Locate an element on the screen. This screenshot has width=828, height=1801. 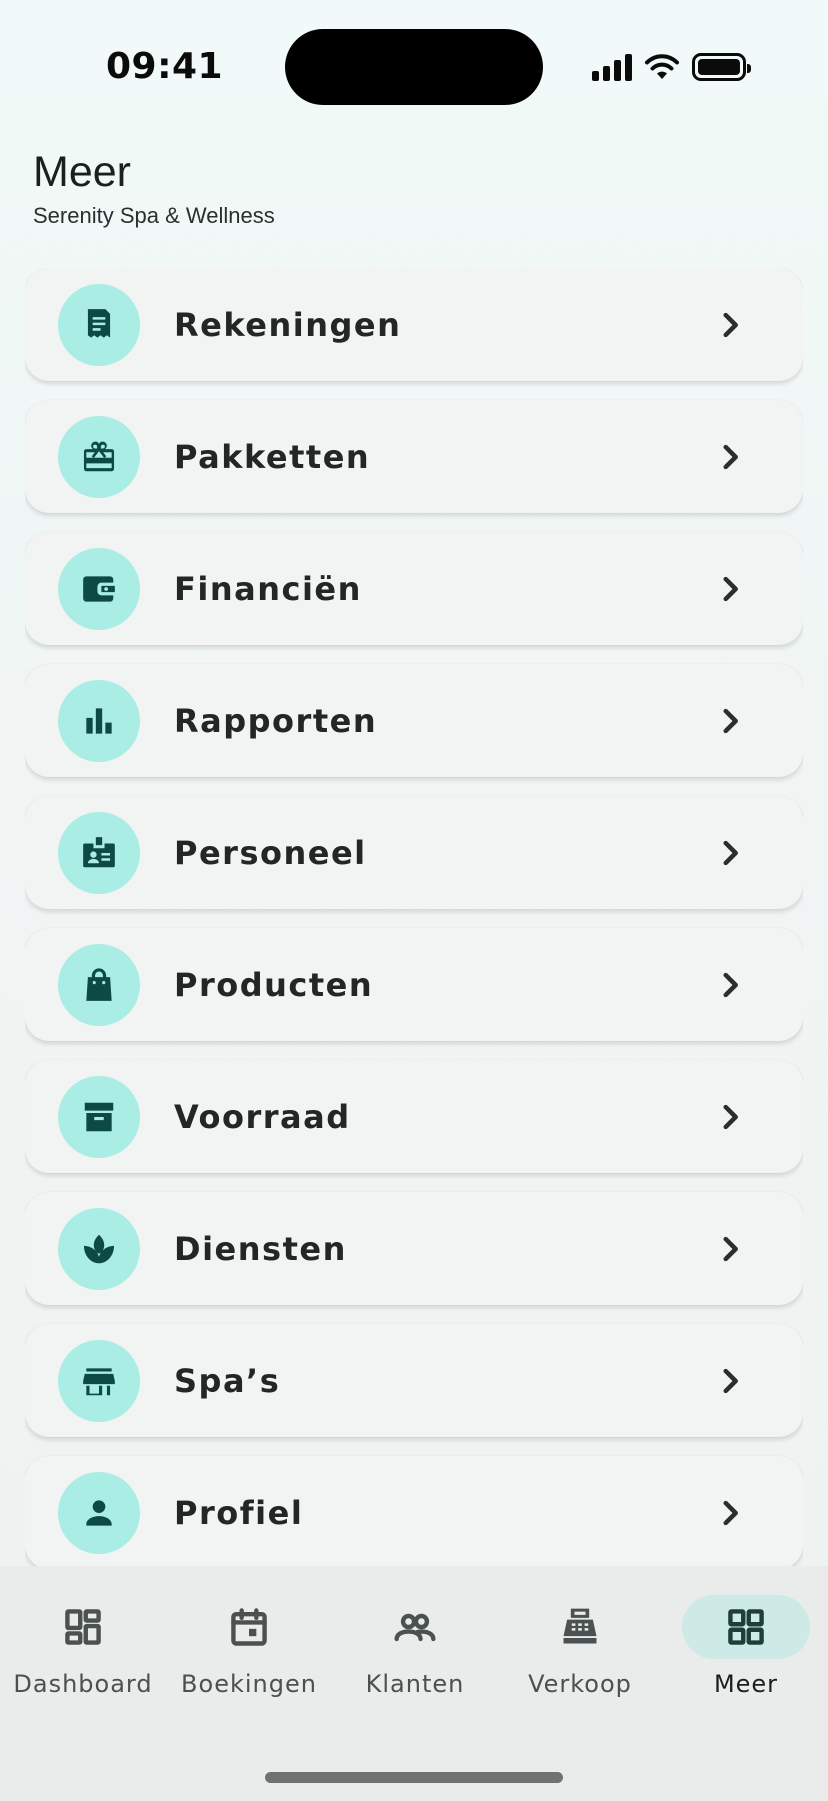
menu-item-label: Diensten is located at coordinates (260, 1249).